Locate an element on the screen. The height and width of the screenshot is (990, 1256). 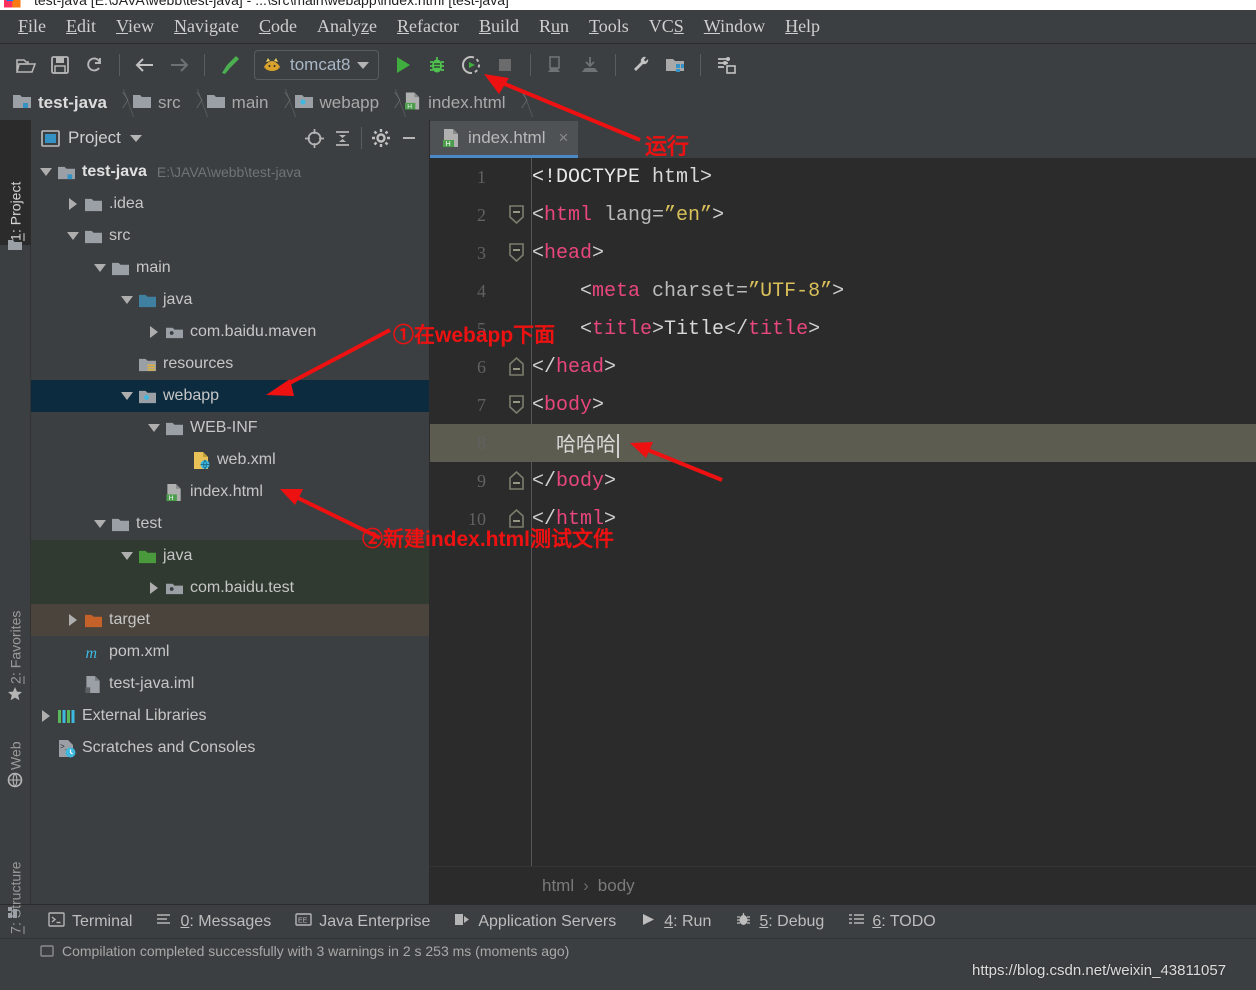
tool-window-button-5-debug: 5: Debug is located at coordinates (779, 922).